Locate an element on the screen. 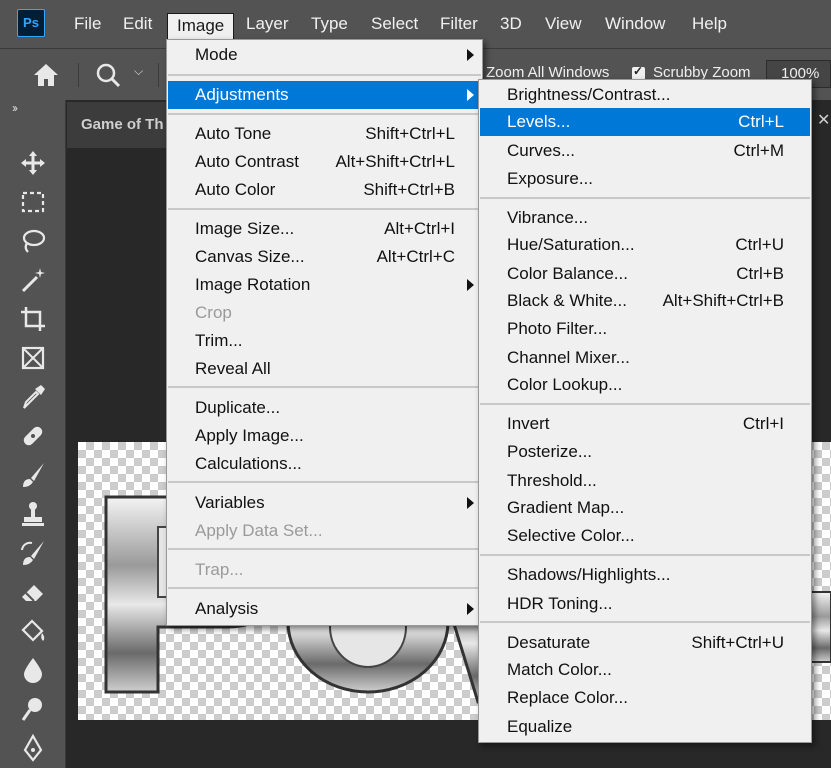 The width and height of the screenshot is (831, 768). menu-item-hue-saturation: Hue/Saturation... Ctrl+U is located at coordinates (645, 245).